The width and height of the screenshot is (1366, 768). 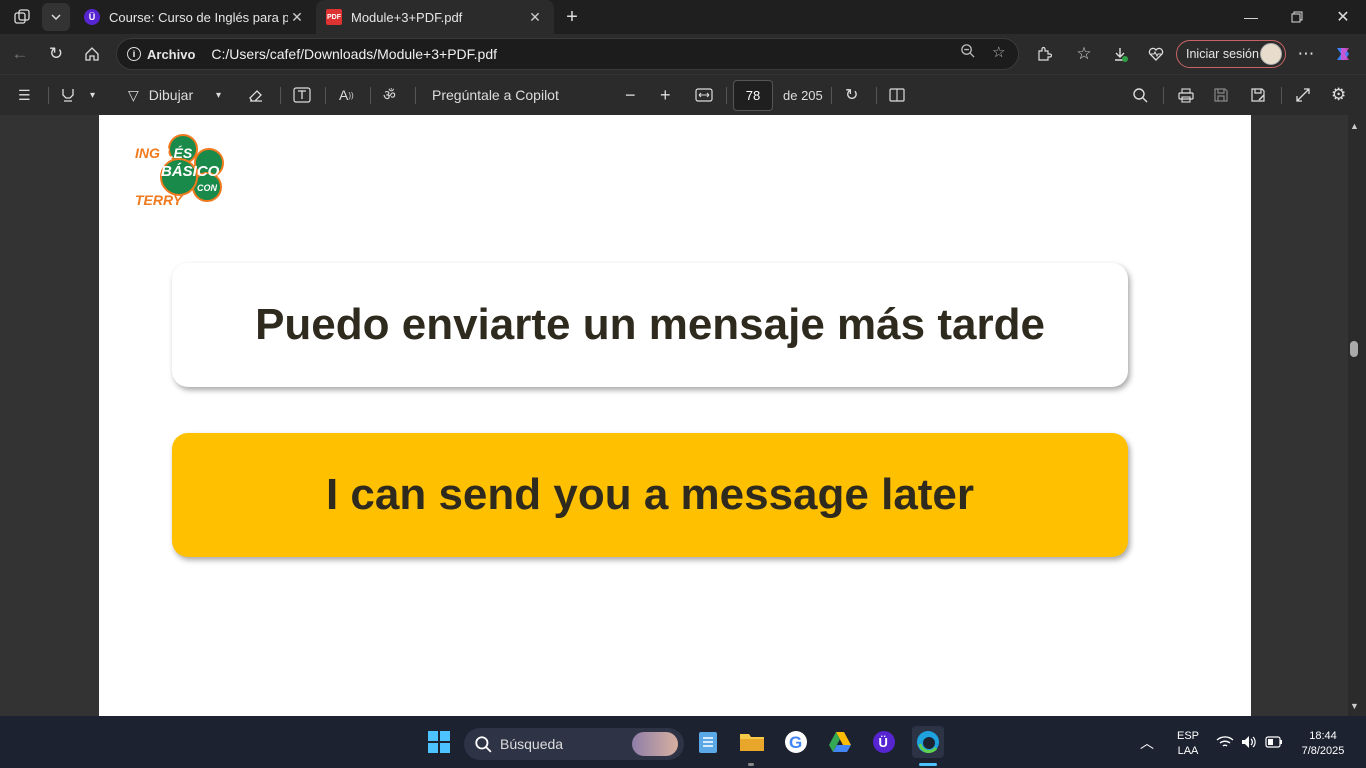 I want to click on minimize-icon: —, so click(x=1251, y=17).